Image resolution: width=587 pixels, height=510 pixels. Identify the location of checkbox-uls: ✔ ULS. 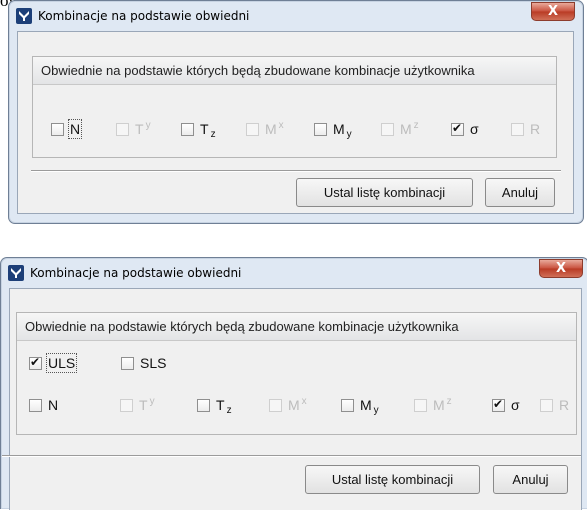
(53, 363).